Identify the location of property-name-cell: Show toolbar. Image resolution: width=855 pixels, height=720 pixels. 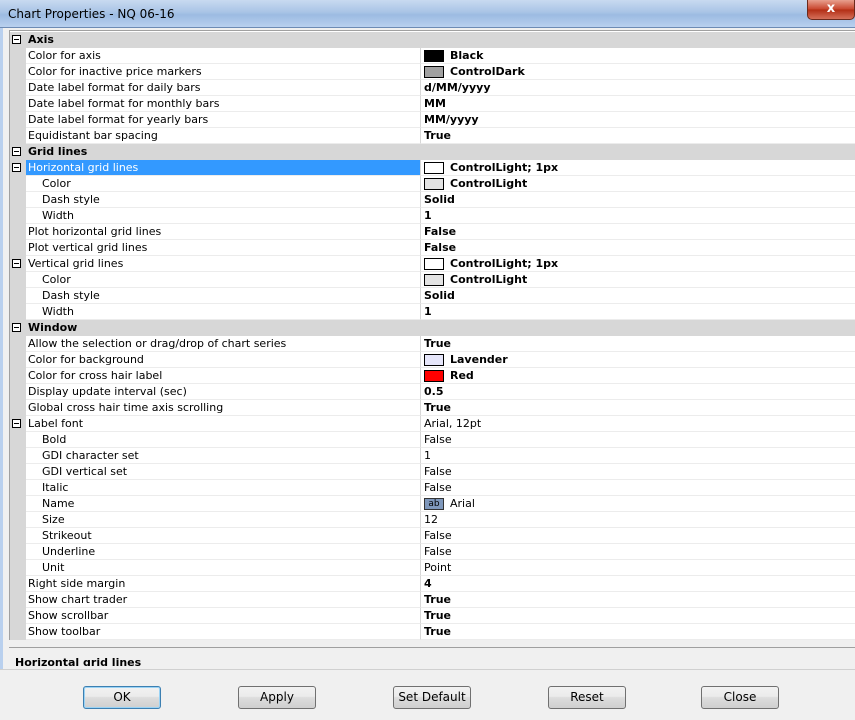
(223, 632).